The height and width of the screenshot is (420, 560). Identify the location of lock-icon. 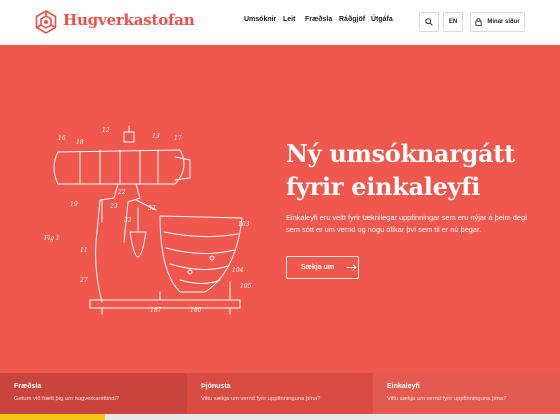
(478, 22).